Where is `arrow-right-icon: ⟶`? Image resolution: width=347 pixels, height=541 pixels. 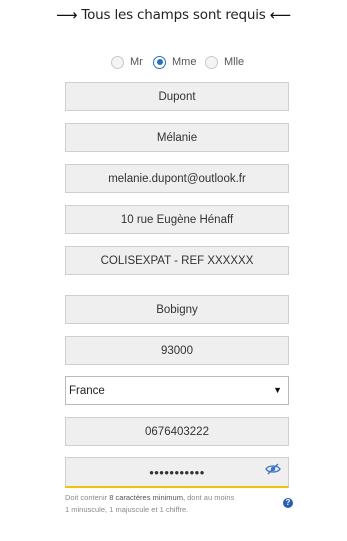 arrow-right-icon: ⟶ is located at coordinates (66, 15).